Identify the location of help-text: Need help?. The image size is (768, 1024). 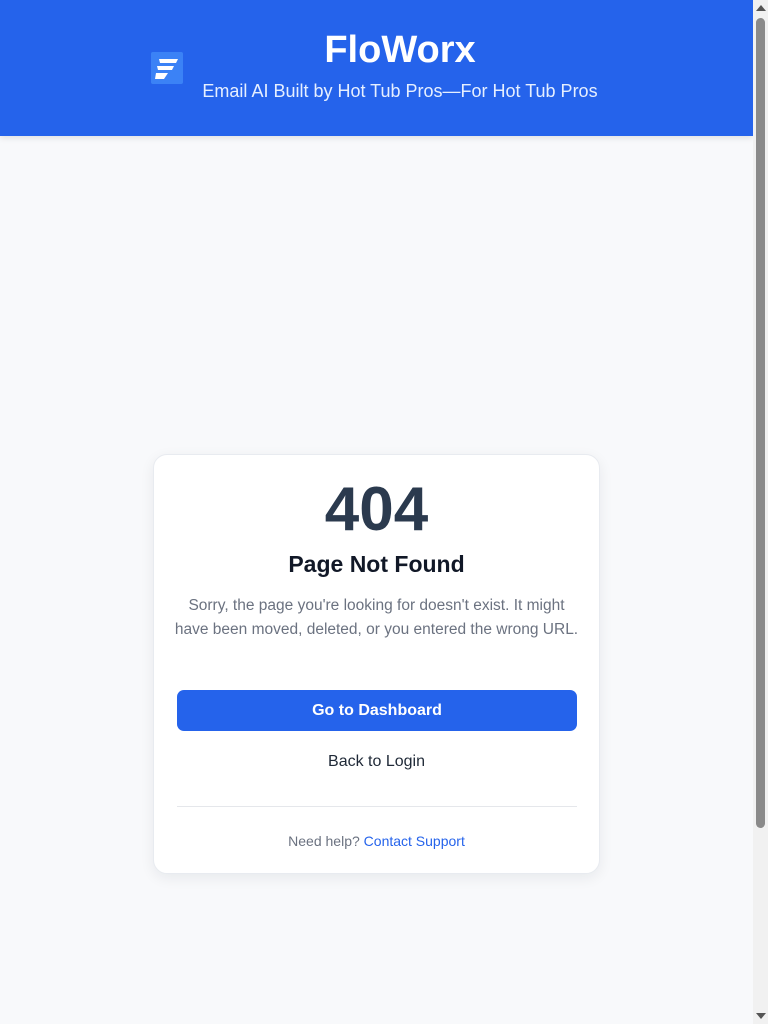
(324, 841).